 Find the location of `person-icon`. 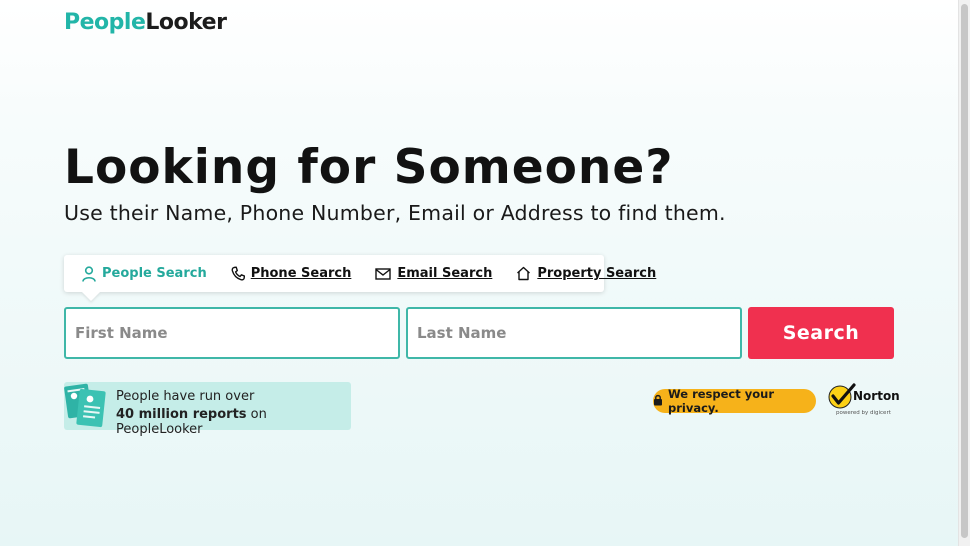

person-icon is located at coordinates (89, 273).